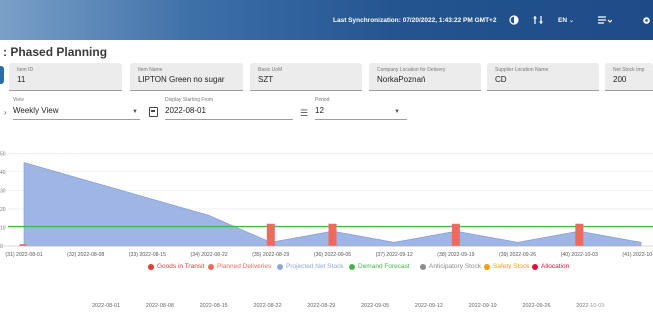 The image size is (653, 316). I want to click on item-name-field: Item Name LIPTON Green no sugar, so click(186, 77).